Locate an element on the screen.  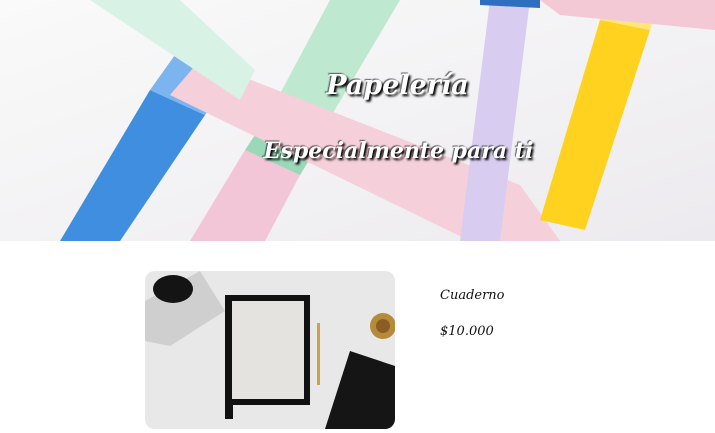
product-price: $10.000 is located at coordinates (467, 331).